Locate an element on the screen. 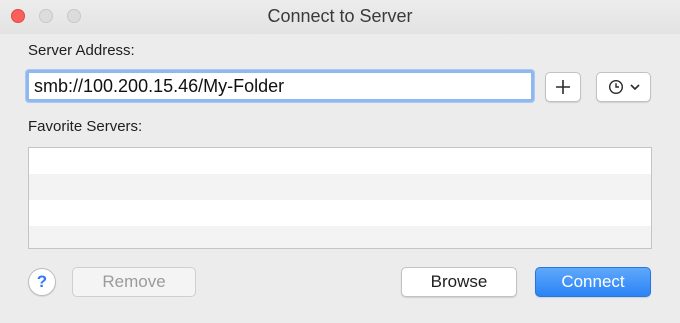  window-title: Connect to Server is located at coordinates (340, 16).